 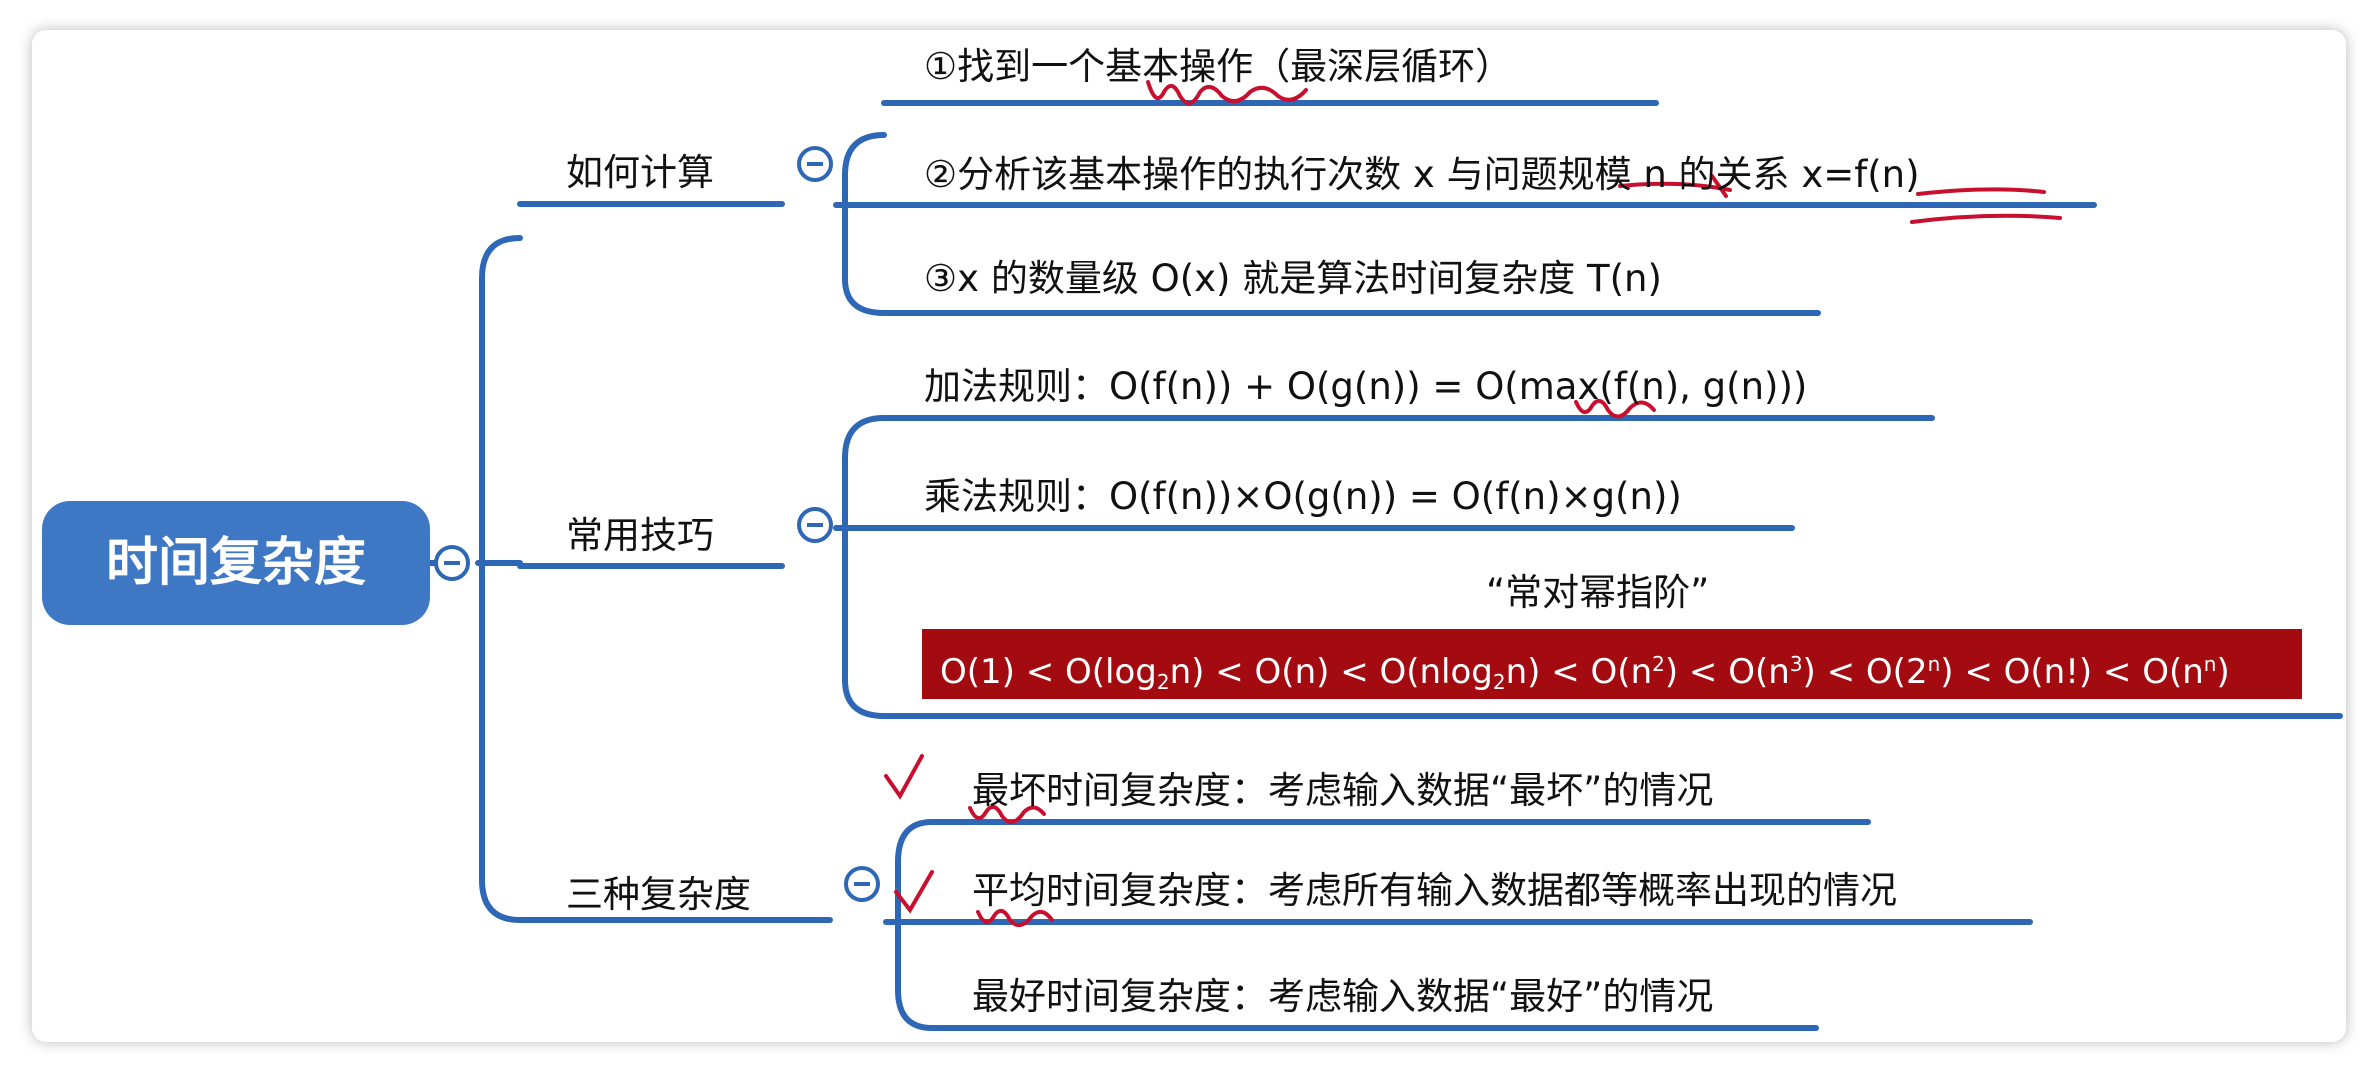 I want to click on mnemonic-label: “常对幂指阶”, so click(x=1598, y=592).